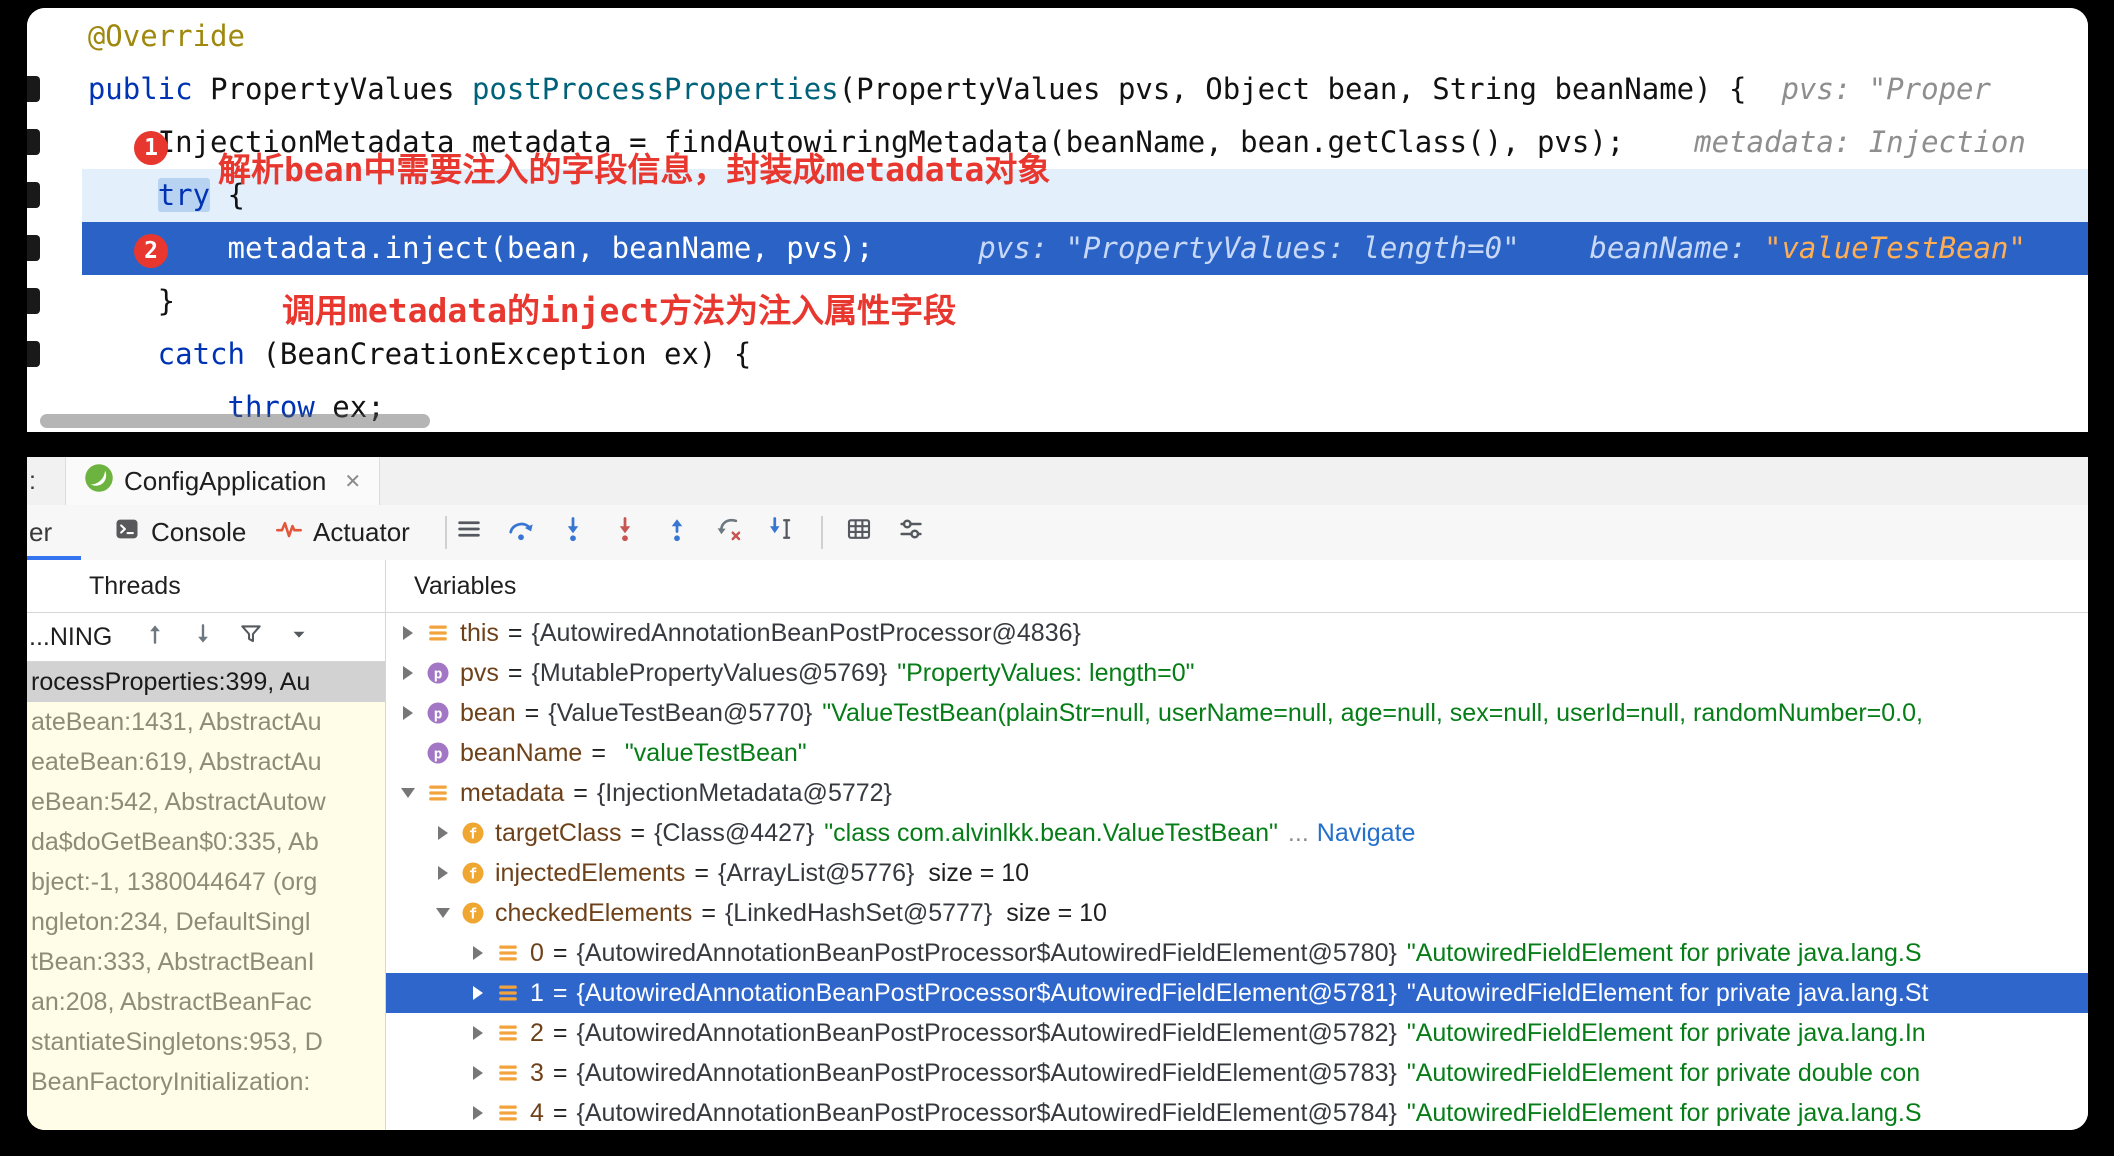 The image size is (2114, 1156). I want to click on frame-row: da$doGetBean$0:335, Ab, so click(206, 842).